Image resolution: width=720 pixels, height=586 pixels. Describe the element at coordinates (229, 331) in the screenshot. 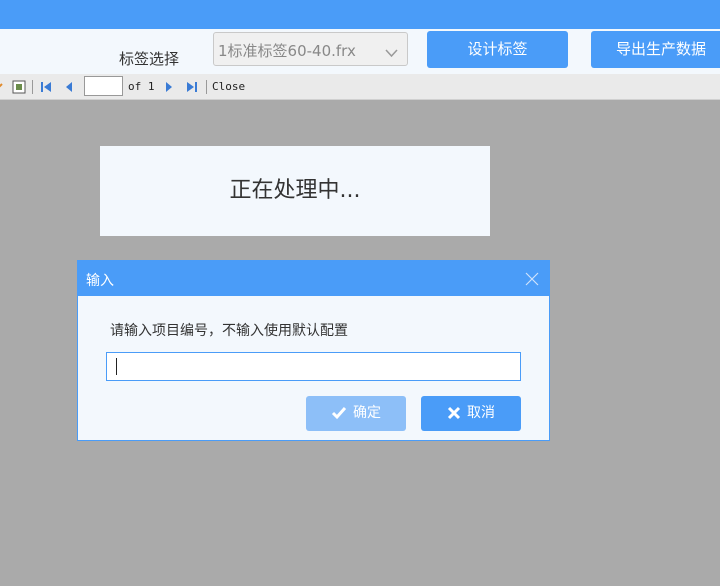

I see `dialog-prompt: 请输入项目编号，不输入使用默认配置` at that location.